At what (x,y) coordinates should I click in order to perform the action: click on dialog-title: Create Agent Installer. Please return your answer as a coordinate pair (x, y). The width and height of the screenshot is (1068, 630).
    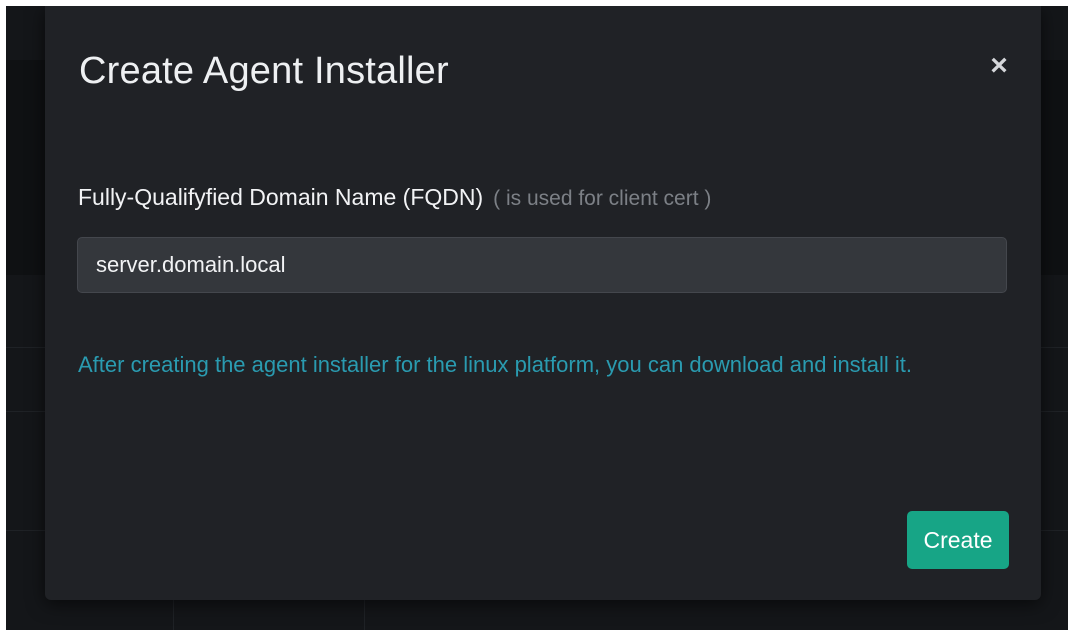
    Looking at the image, I should click on (264, 71).